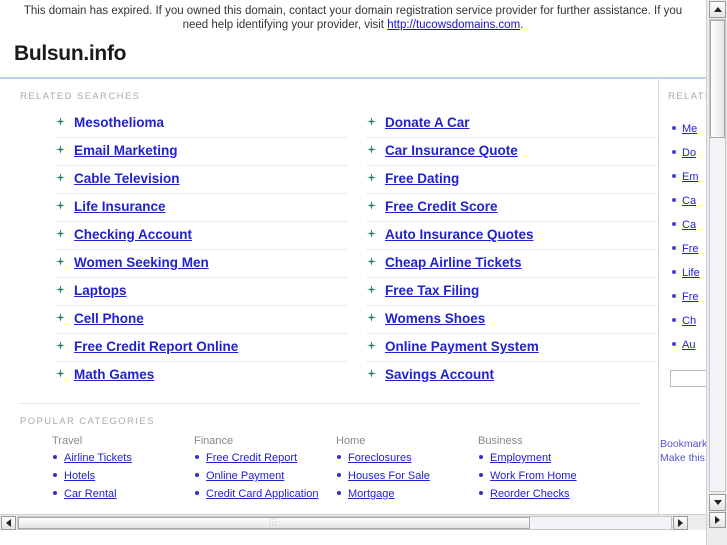  I want to click on related-search-item: Savings Account, so click(512, 375).